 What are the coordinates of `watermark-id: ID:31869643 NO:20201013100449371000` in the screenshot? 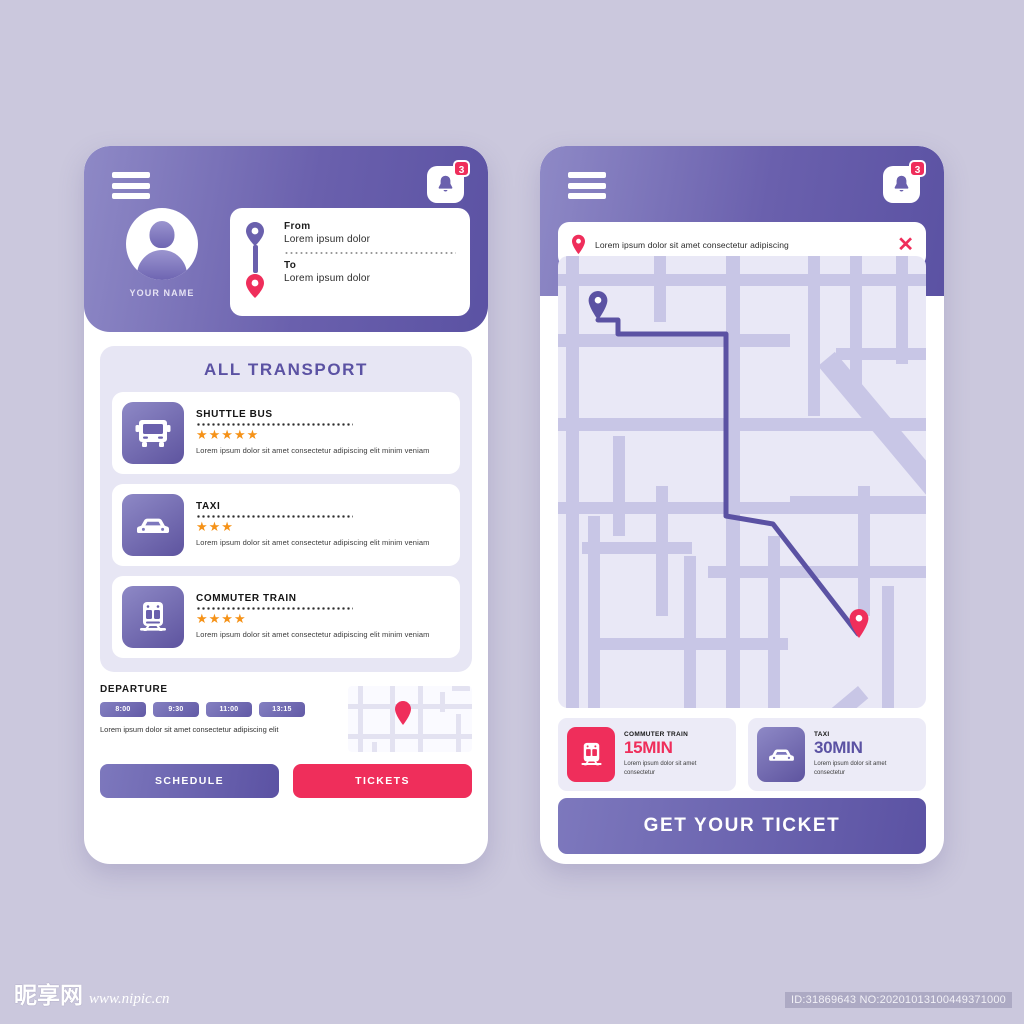 It's located at (898, 1000).